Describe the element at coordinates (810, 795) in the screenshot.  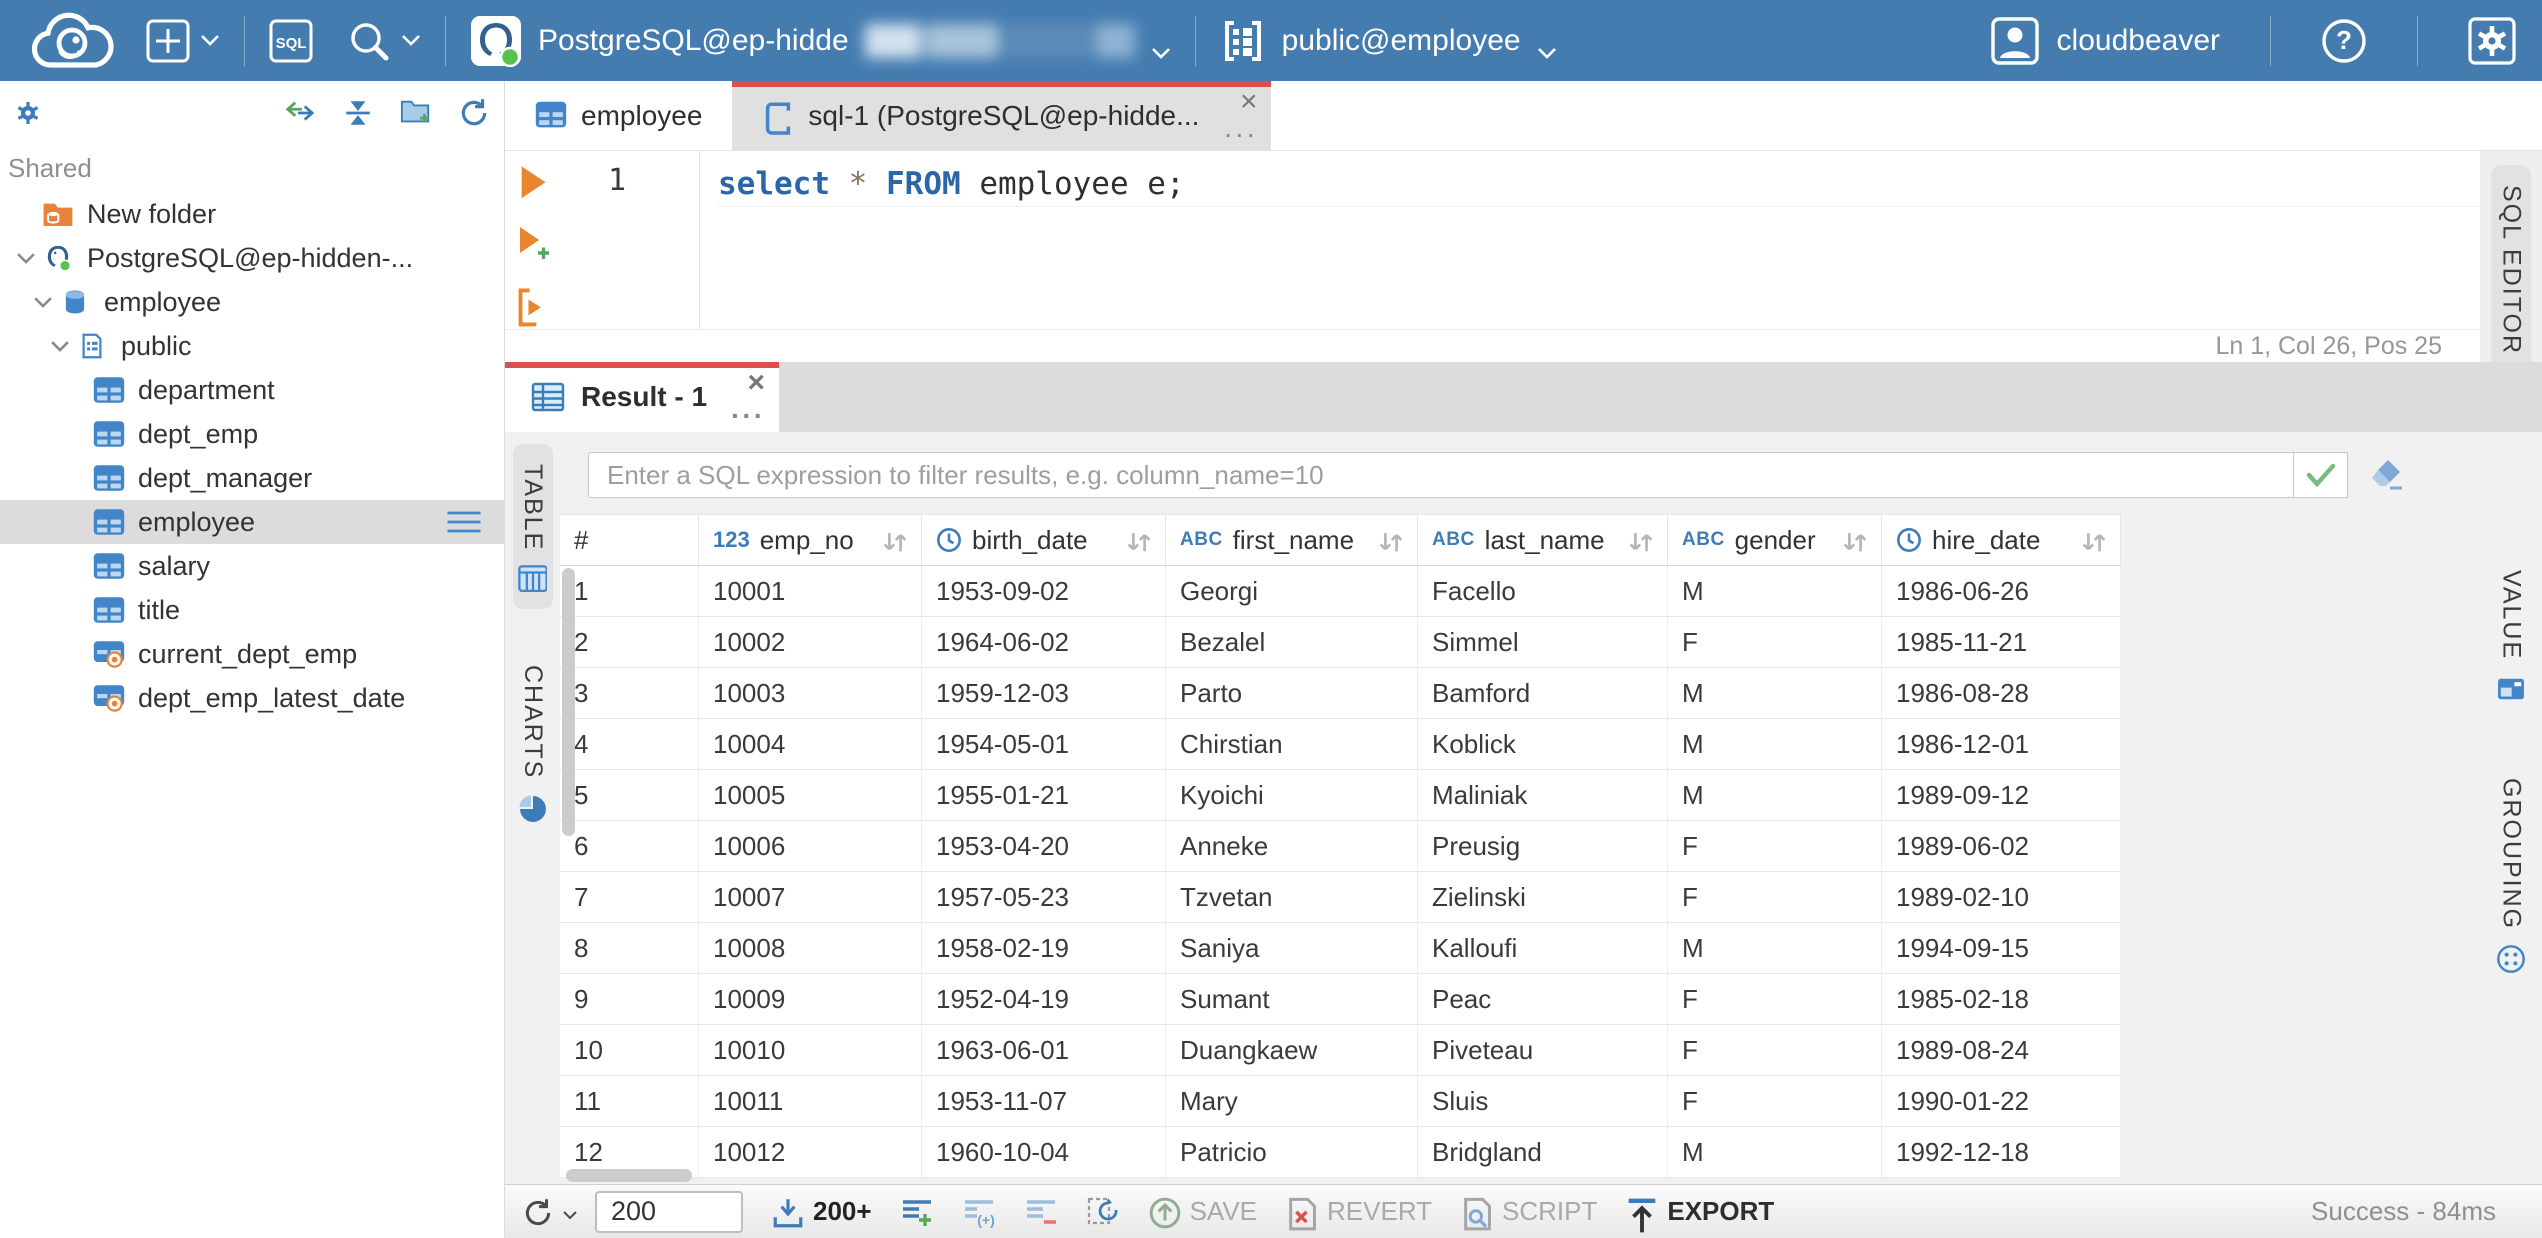
I see `grid-cell: 10005` at that location.